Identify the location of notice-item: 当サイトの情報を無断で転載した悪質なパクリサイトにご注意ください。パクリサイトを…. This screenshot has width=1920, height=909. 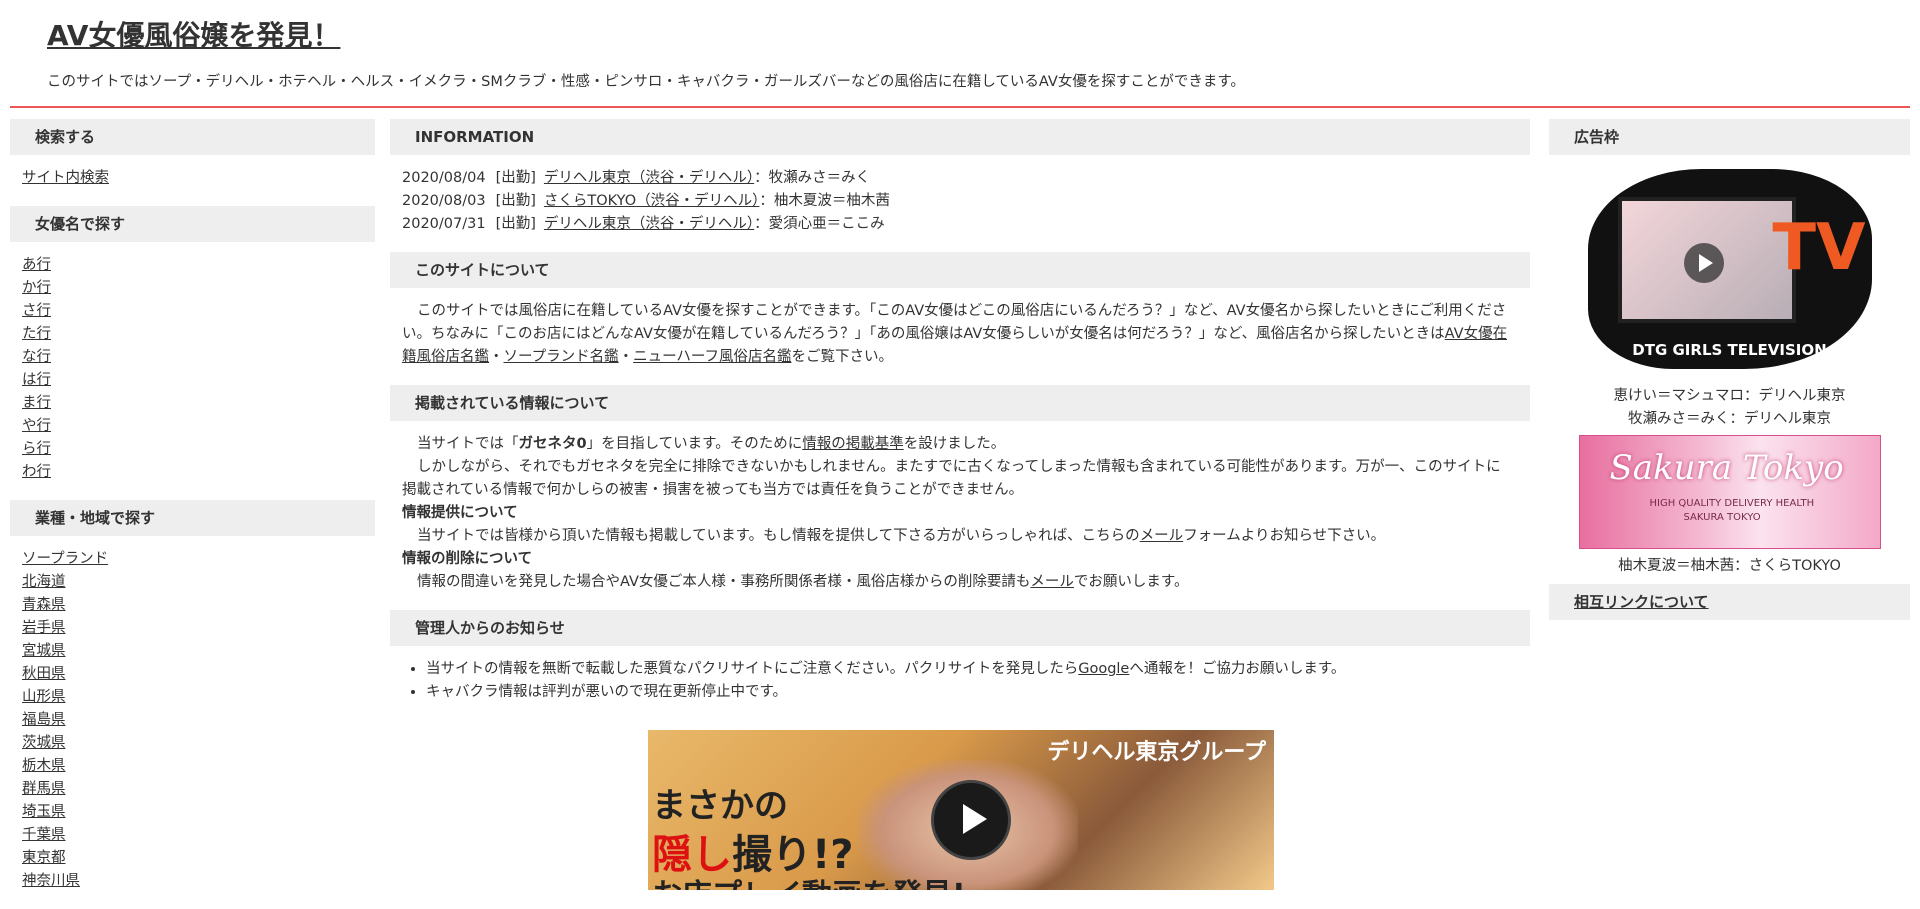
(978, 669).